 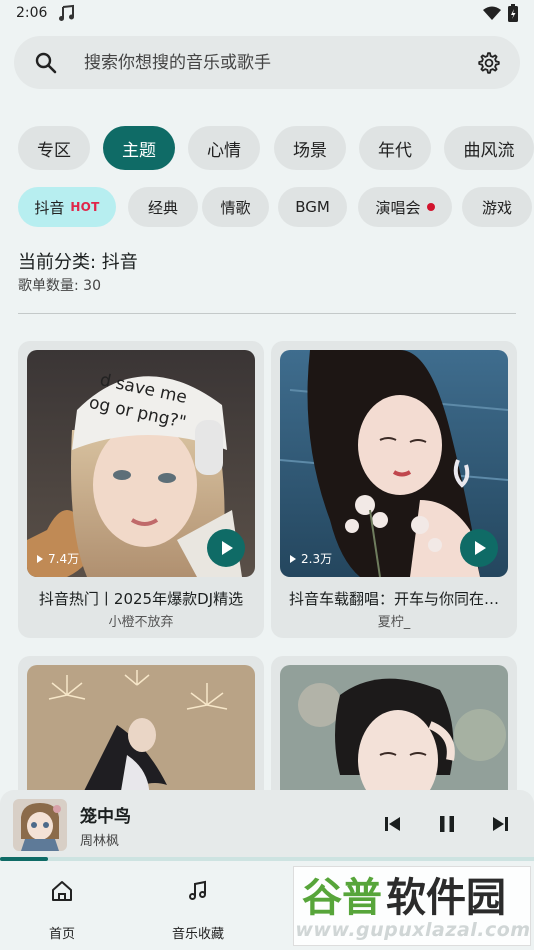 I want to click on tag-label: 经典, so click(x=162, y=207).